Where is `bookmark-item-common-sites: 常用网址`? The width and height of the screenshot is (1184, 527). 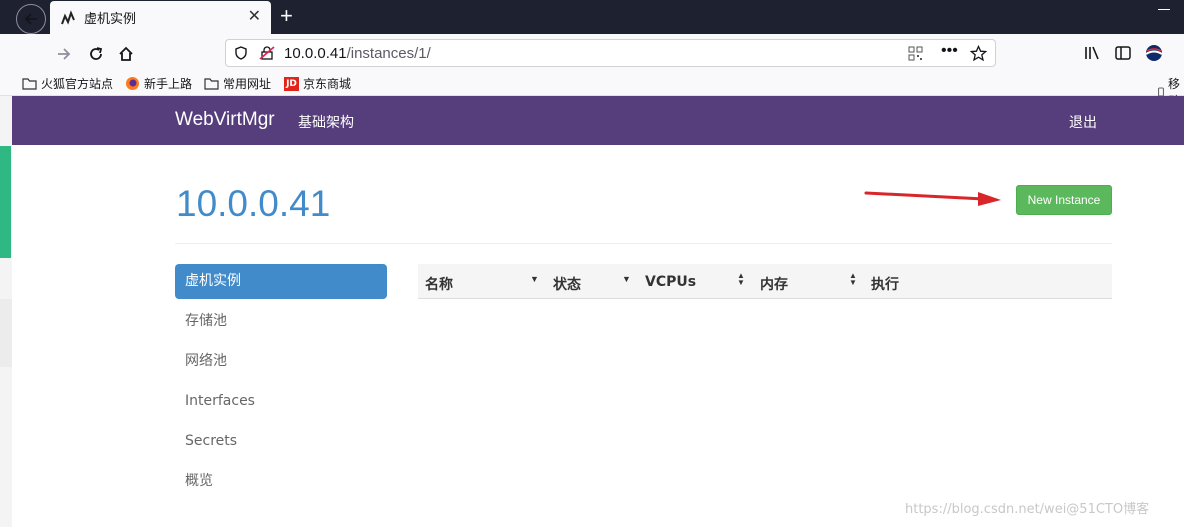
bookmark-item-common-sites: 常用网址 is located at coordinates (237, 83).